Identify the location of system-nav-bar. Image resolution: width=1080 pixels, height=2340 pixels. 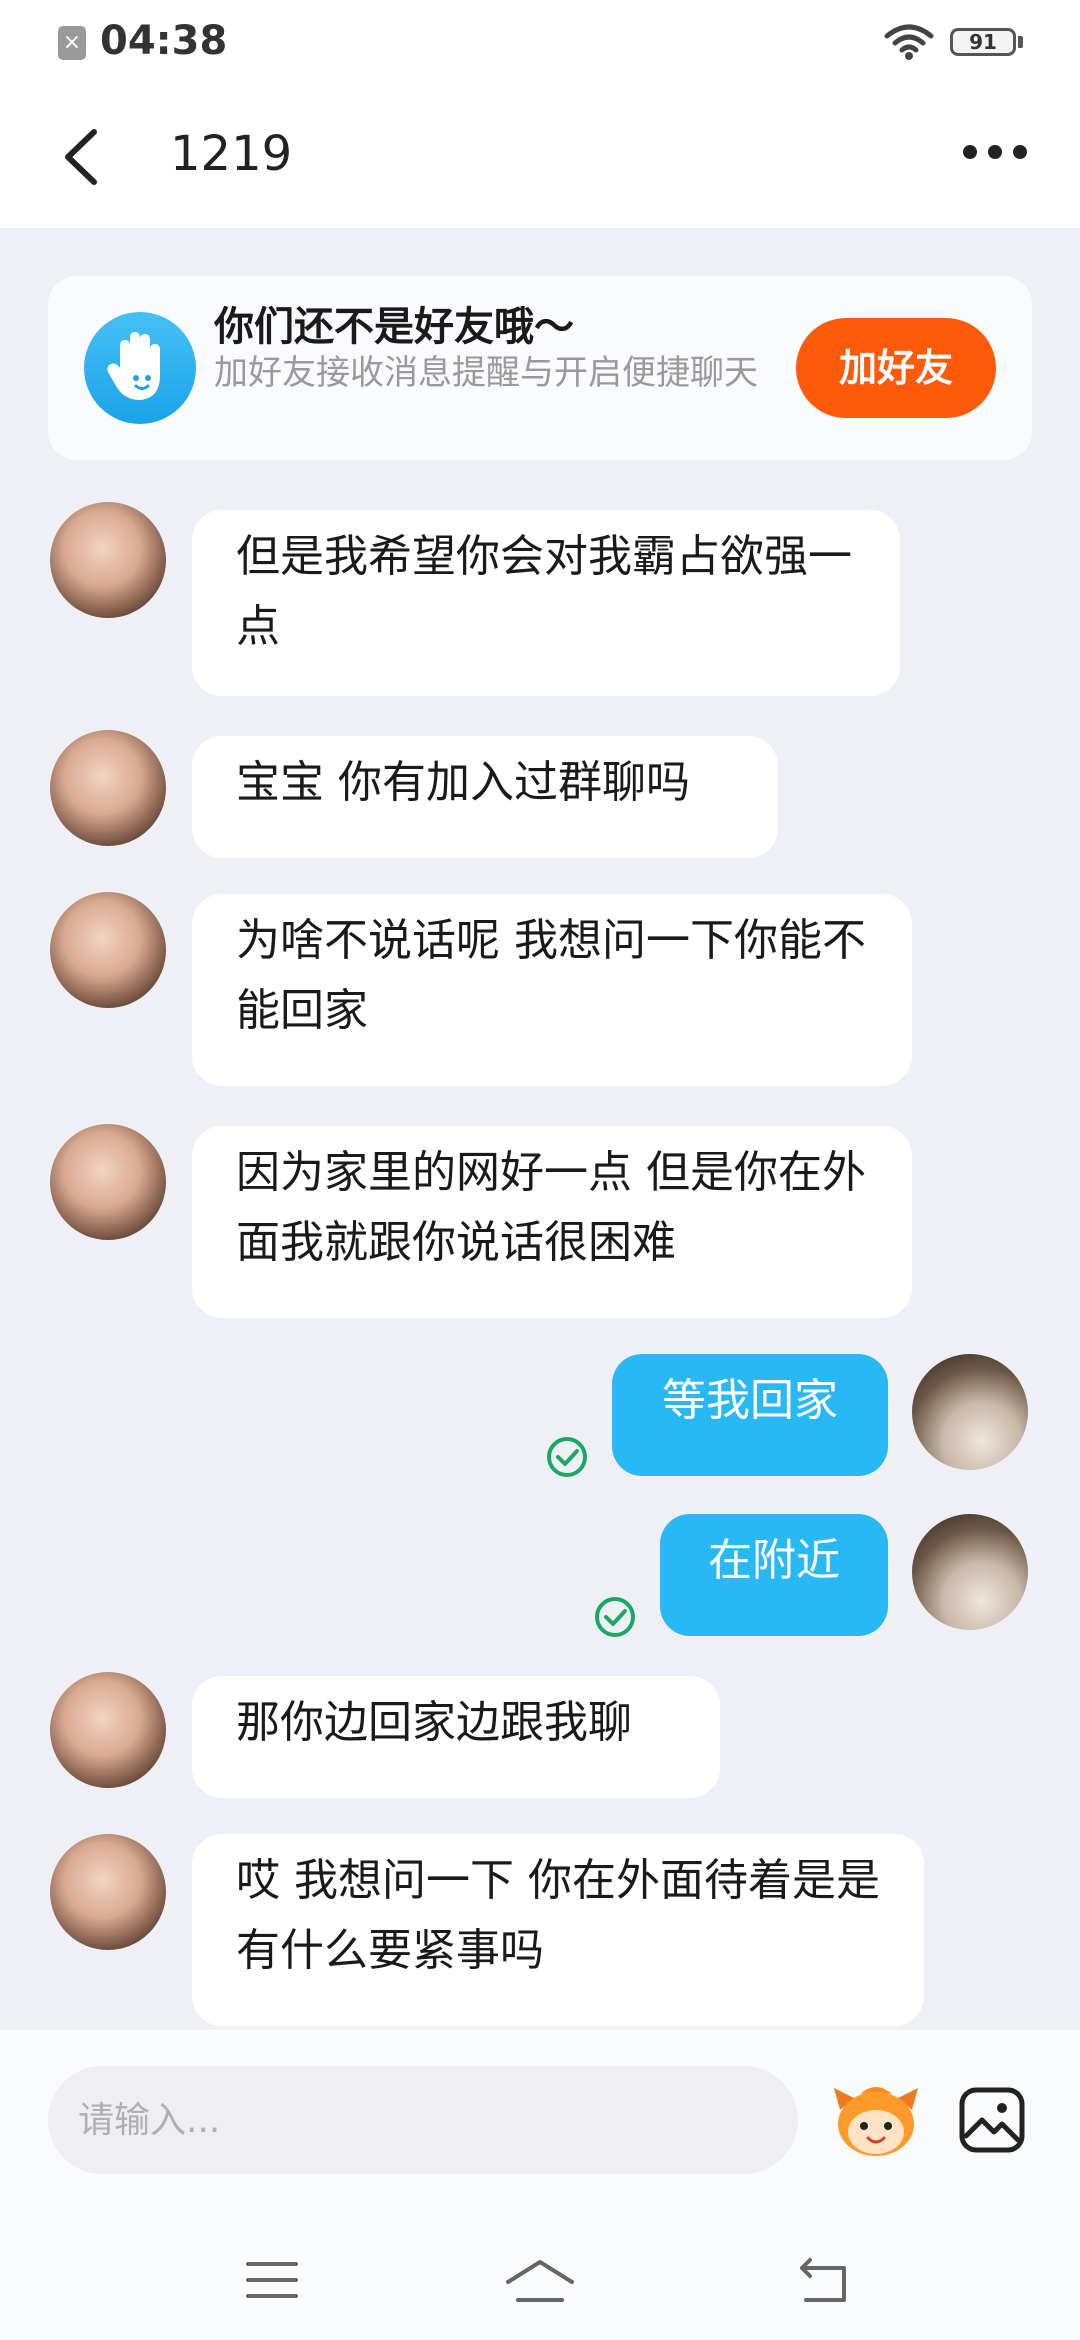
(540, 2290).